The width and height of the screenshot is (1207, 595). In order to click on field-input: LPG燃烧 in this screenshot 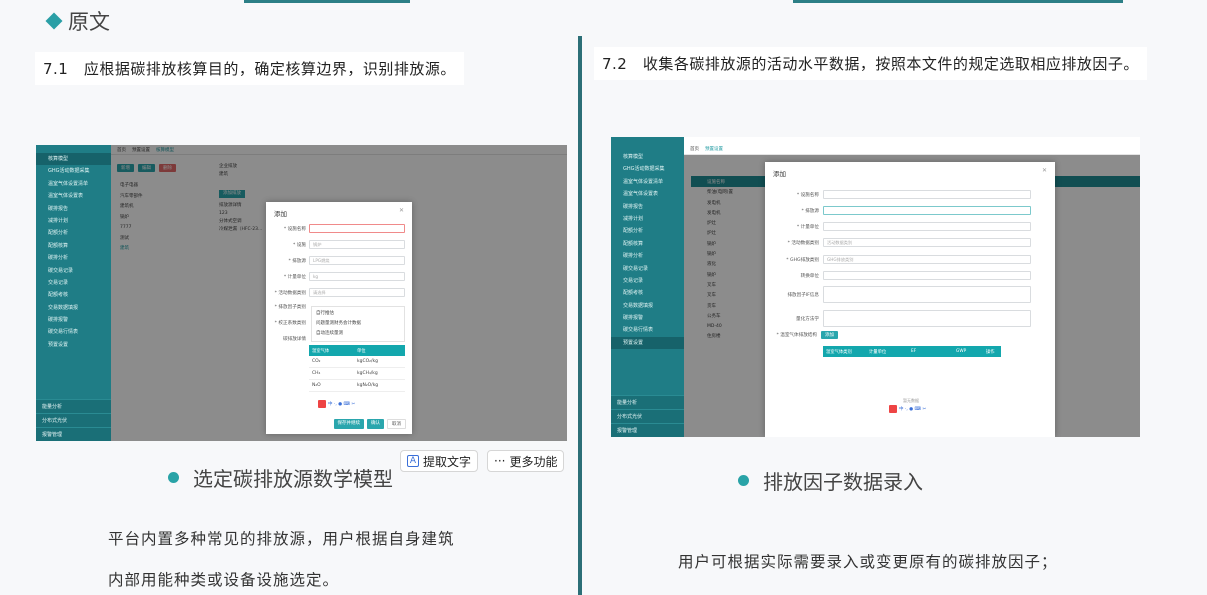, I will do `click(357, 260)`.